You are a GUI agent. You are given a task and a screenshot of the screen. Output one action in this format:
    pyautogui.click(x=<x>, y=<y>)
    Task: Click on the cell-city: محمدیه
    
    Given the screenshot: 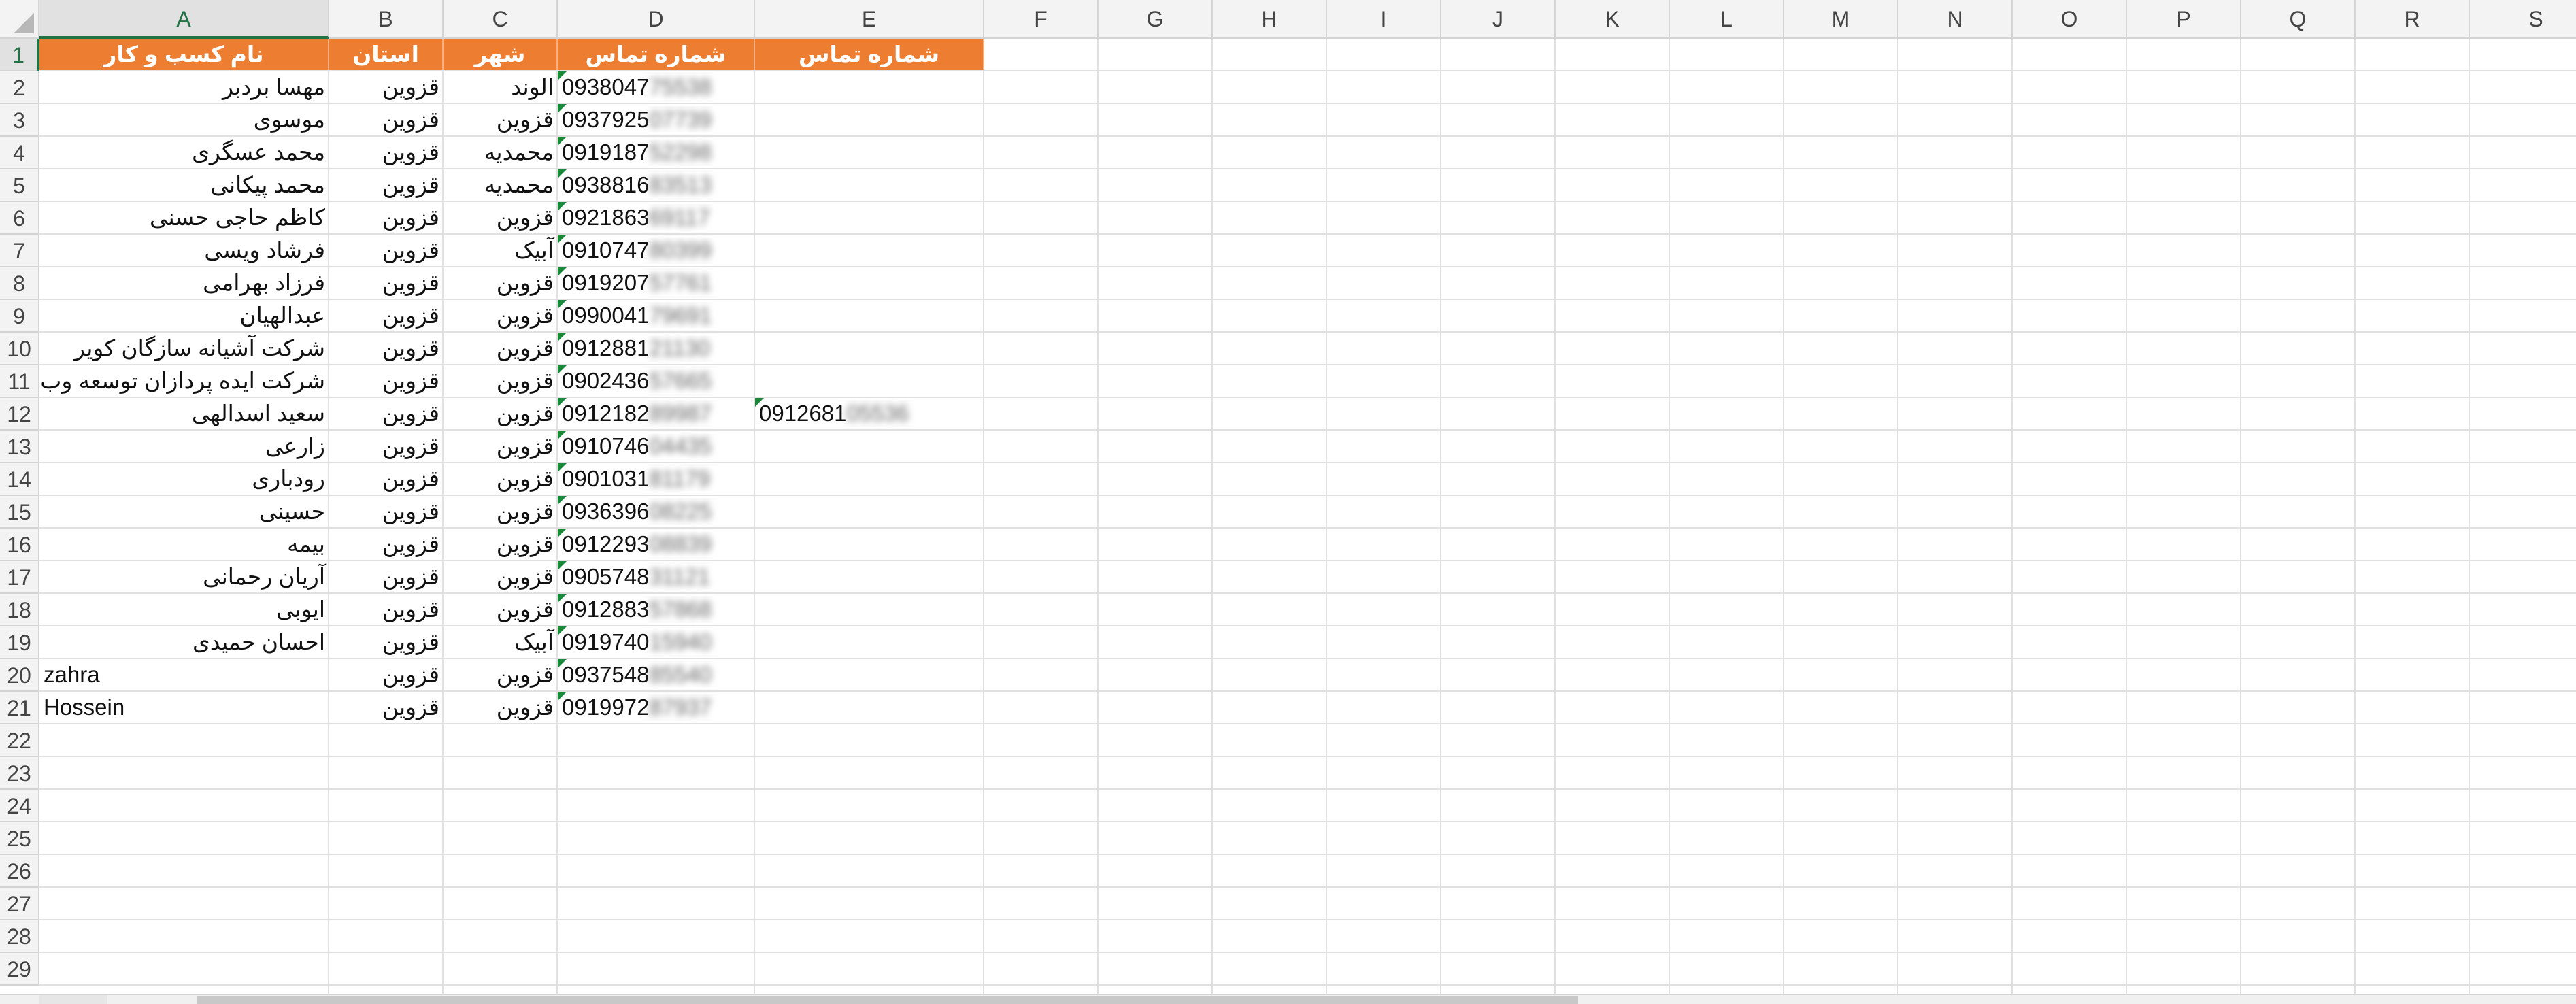 What is the action you would take?
    pyautogui.click(x=501, y=152)
    